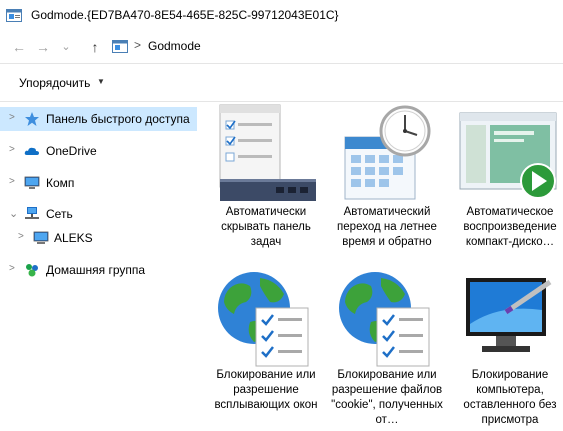 The image size is (563, 431). I want to click on back-button: ←, so click(19, 47).